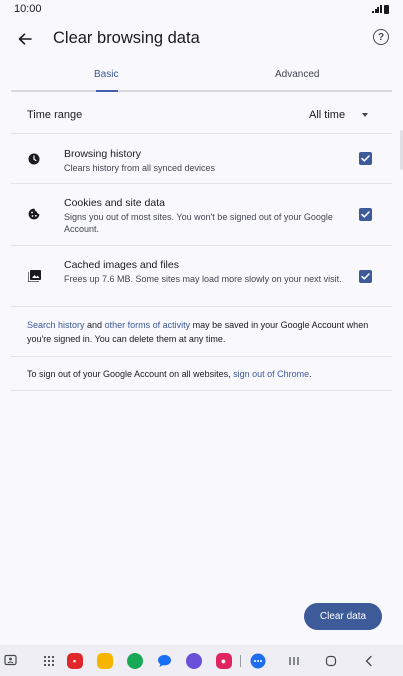 This screenshot has height=676, width=403. I want to click on chat-app-icon, so click(257, 660).